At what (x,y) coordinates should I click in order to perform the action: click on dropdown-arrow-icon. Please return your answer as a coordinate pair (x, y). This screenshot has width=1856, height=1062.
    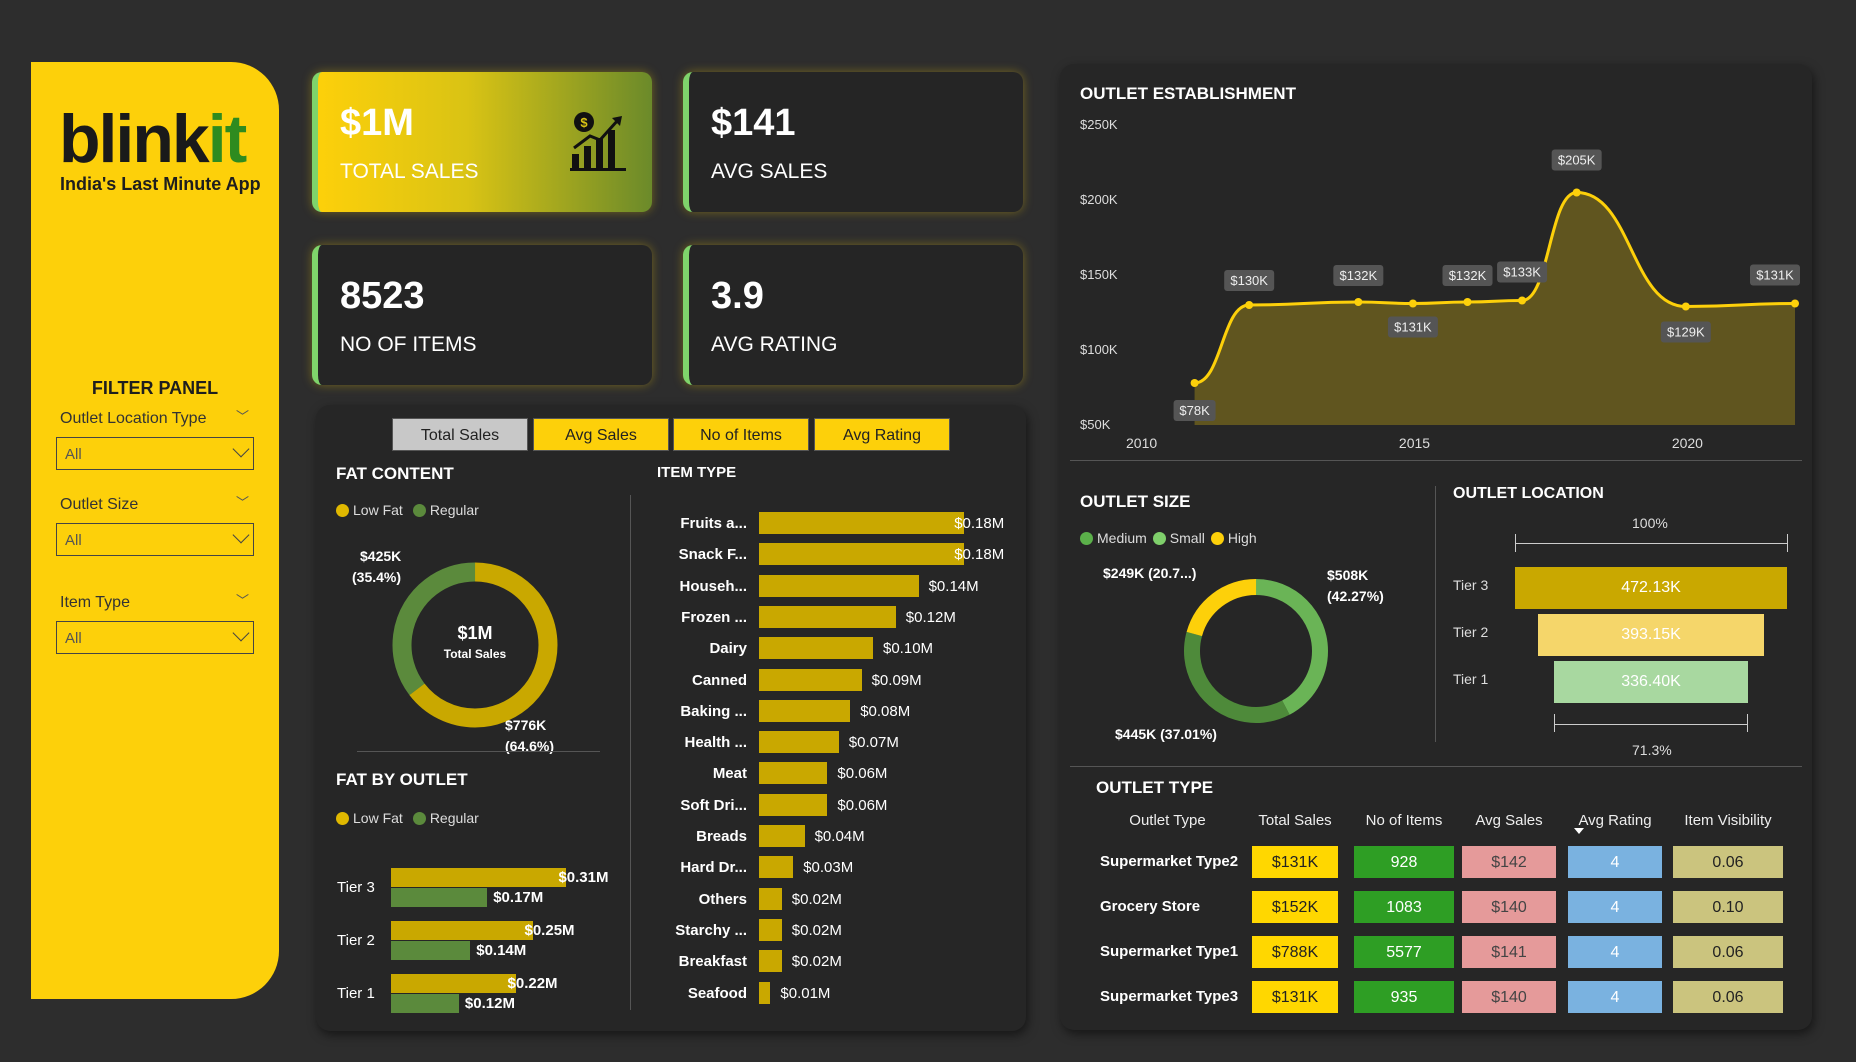
    Looking at the image, I should click on (241, 633).